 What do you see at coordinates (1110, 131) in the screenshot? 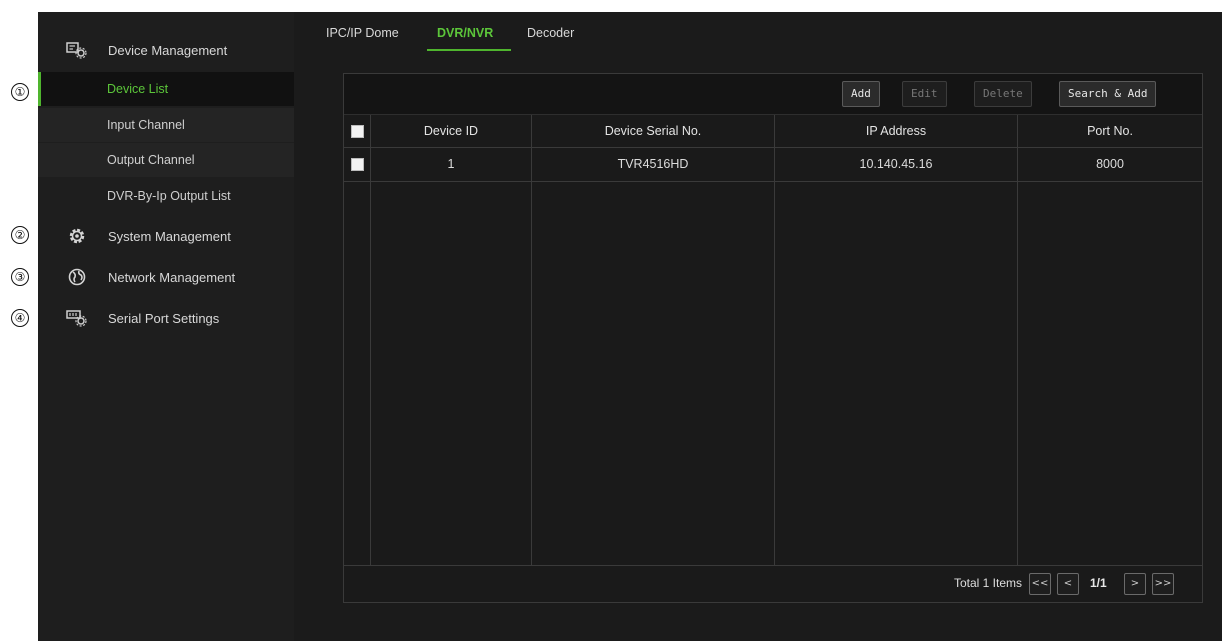
I see `column-header-port: Port No.` at bounding box center [1110, 131].